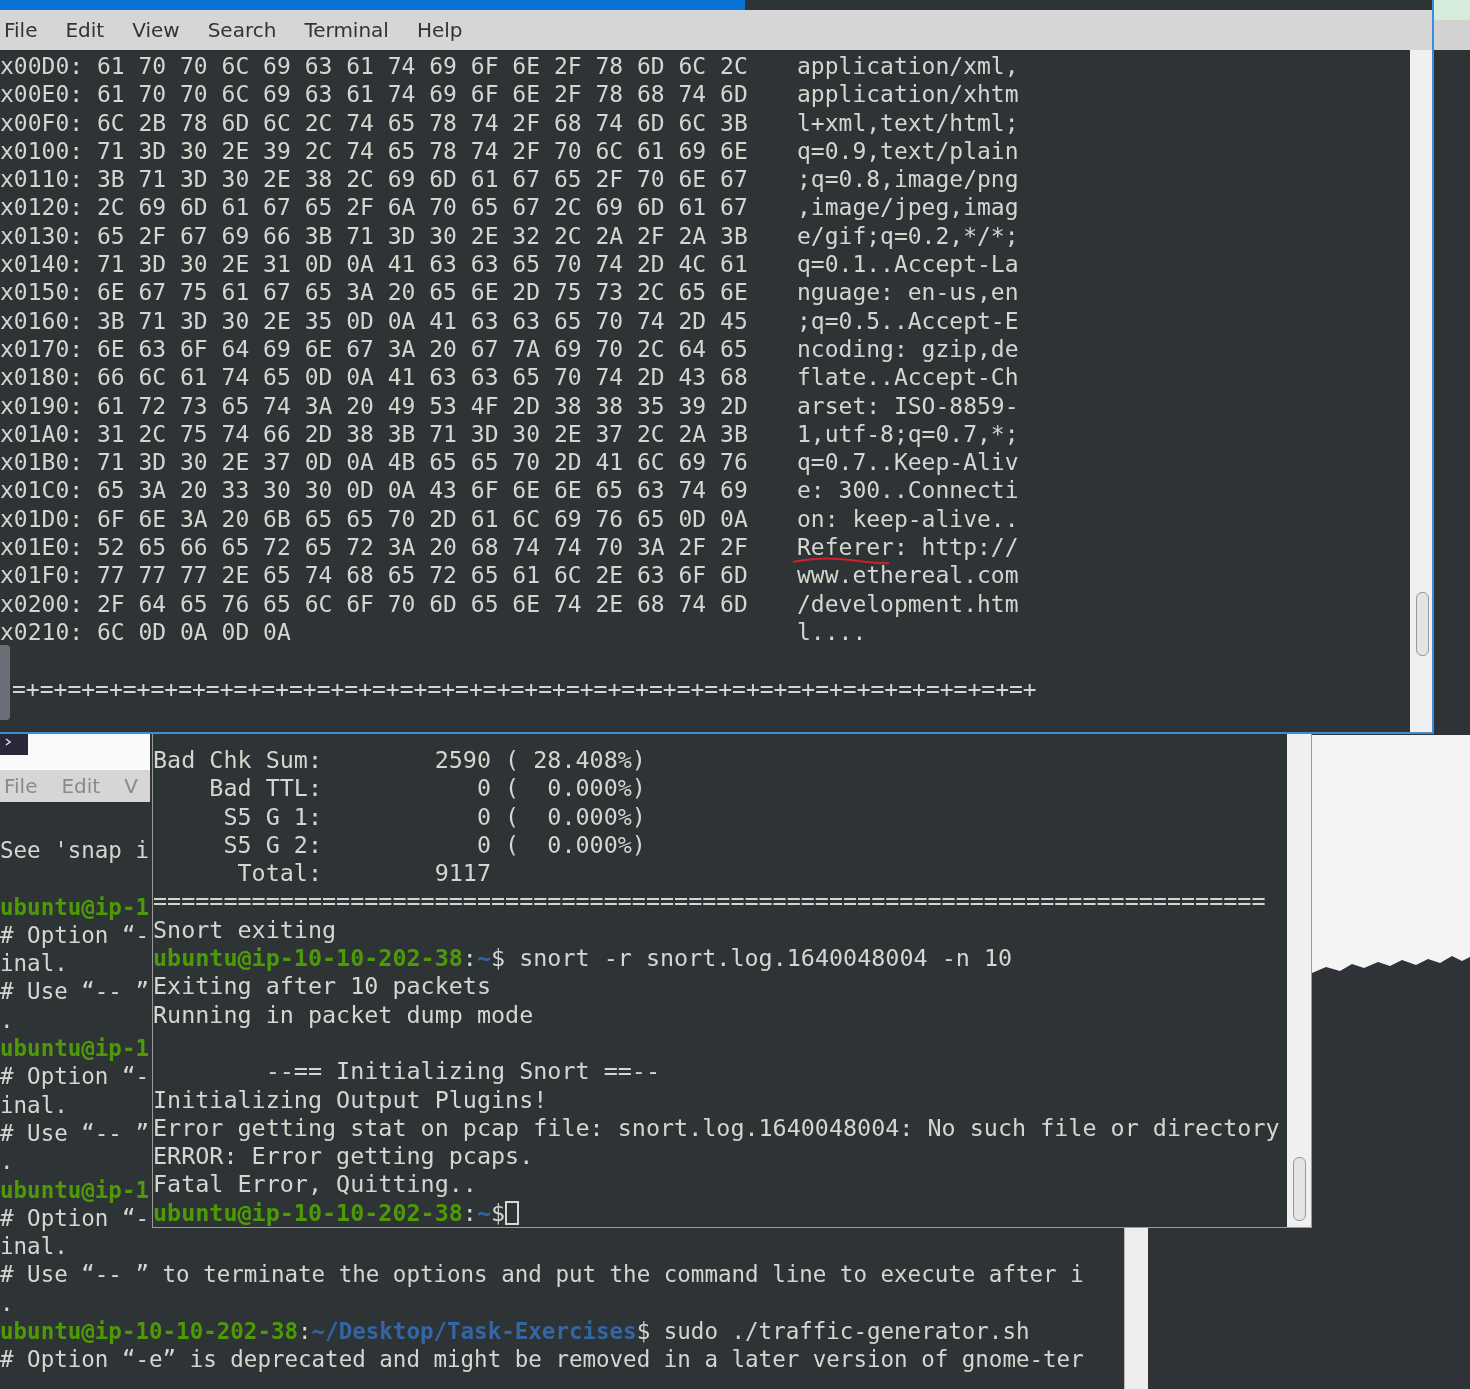 The height and width of the screenshot is (1389, 1470). Describe the element at coordinates (374, 94) in the screenshot. I see `hex-bytes: x00E0: 61 70 70 6C 69 63 61 74 69 6F 6E 2F 78 68 74 6D` at that location.